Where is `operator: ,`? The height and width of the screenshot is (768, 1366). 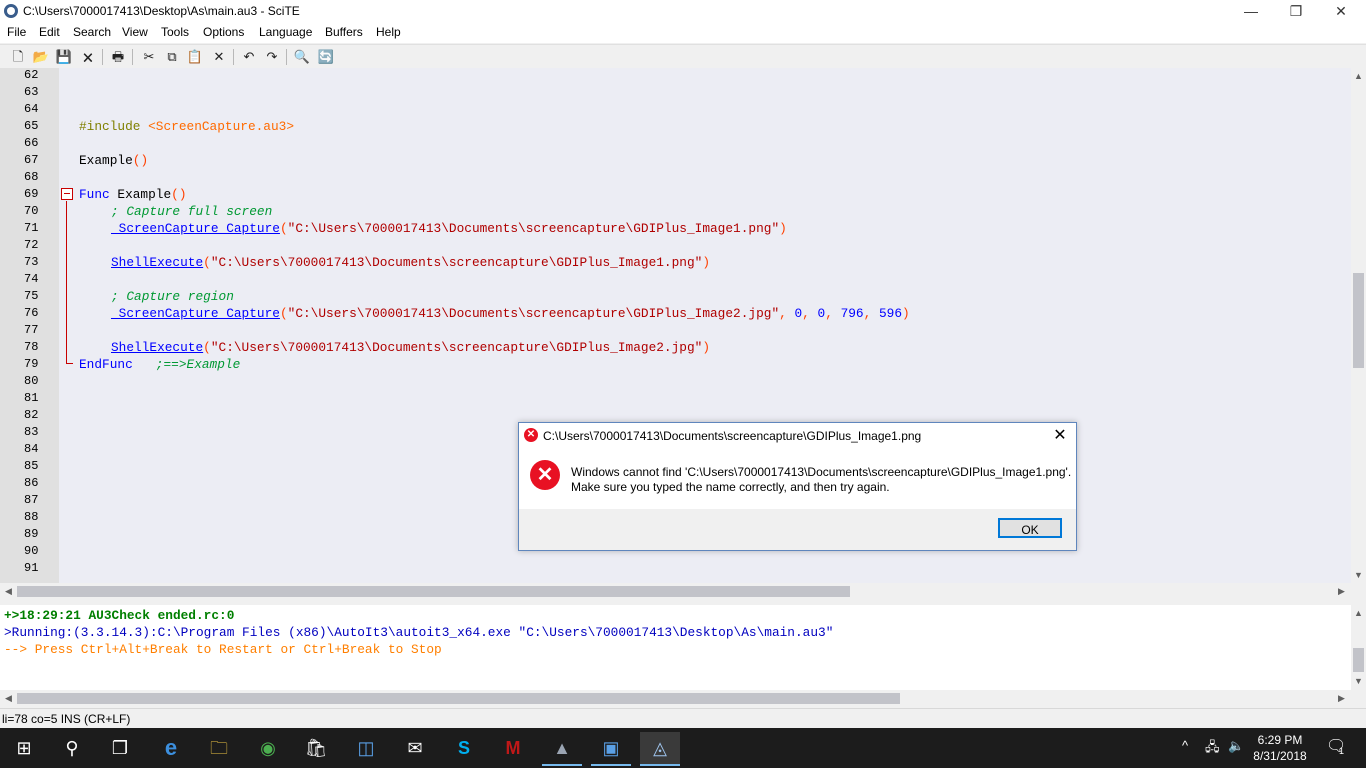
operator: , is located at coordinates (810, 313).